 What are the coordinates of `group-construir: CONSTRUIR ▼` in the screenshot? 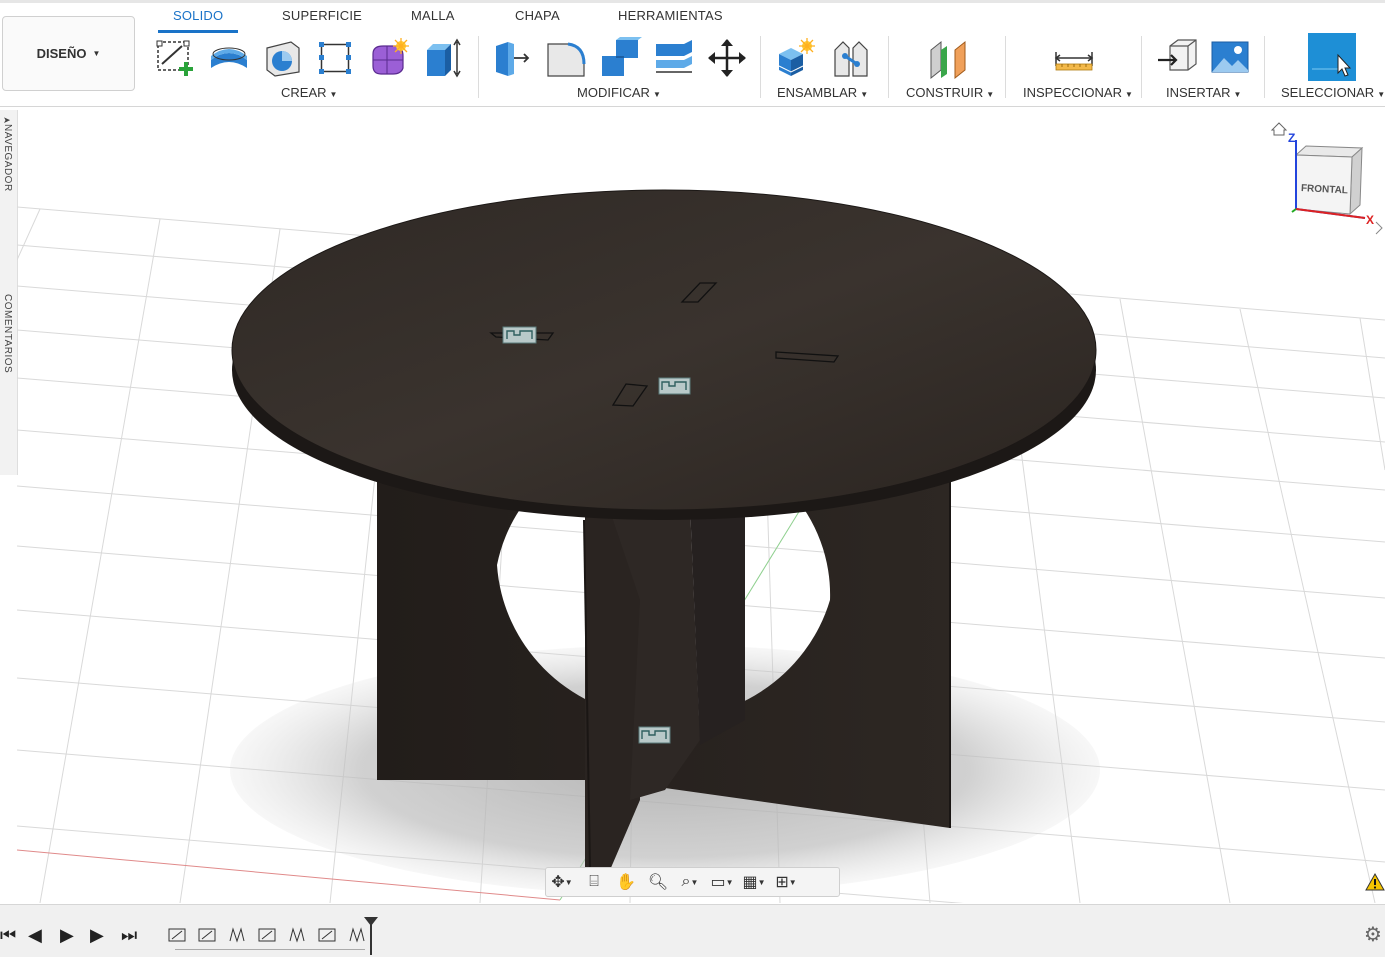 It's located at (950, 92).